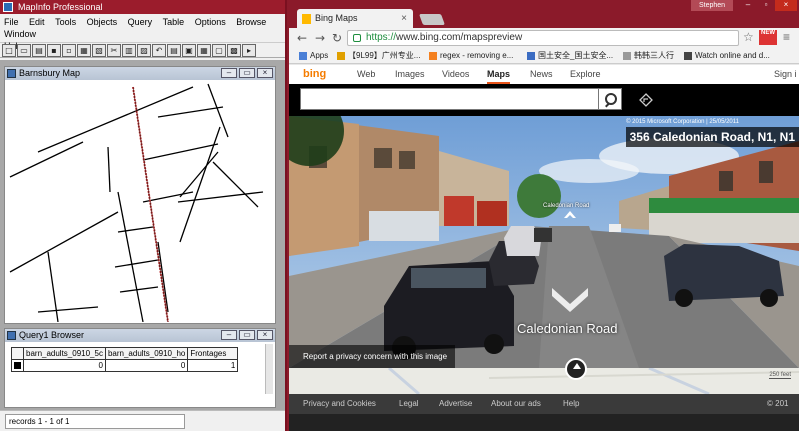 This screenshot has width=799, height=431. I want to click on close-window-icon: ×, so click(786, 5).